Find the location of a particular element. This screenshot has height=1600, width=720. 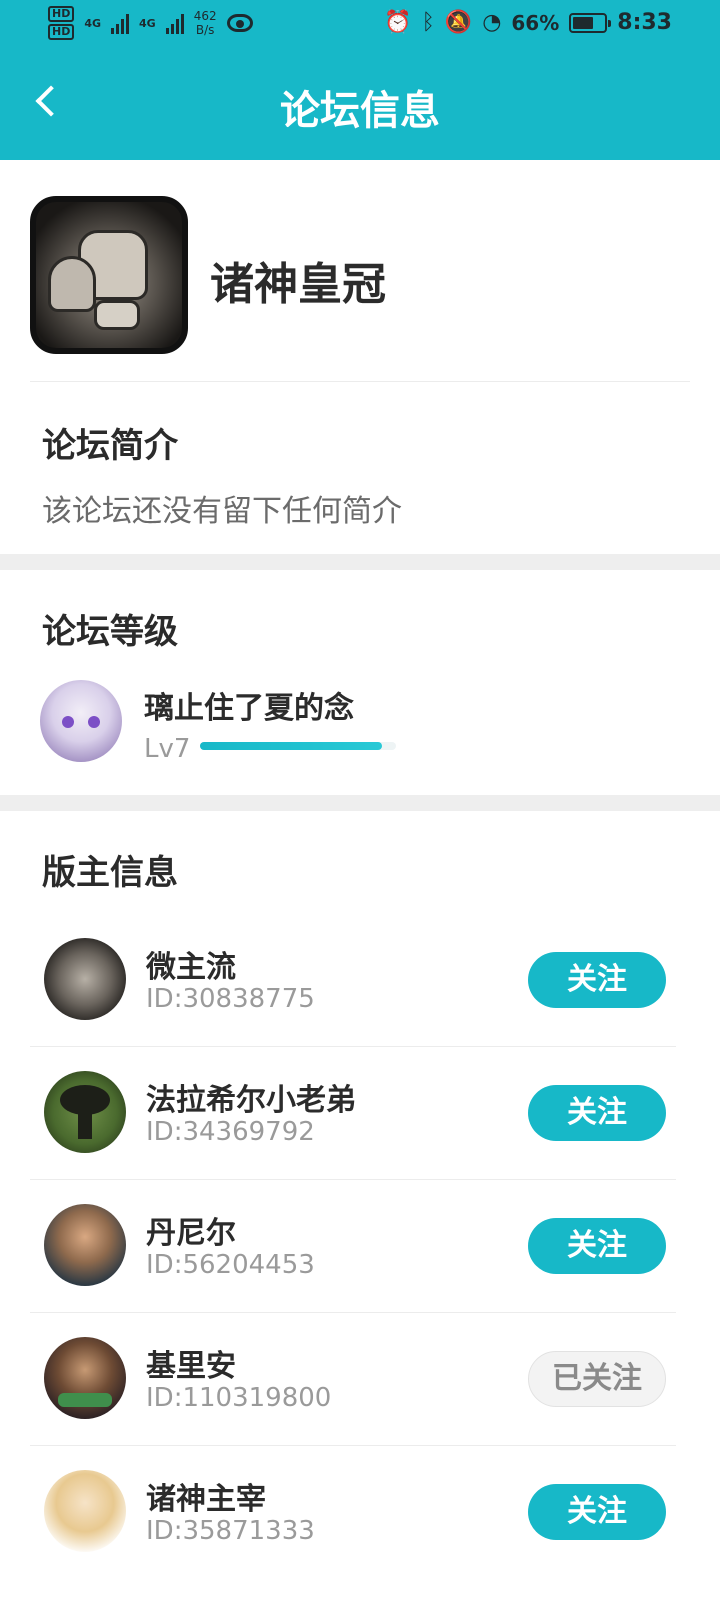

forum-header: 诸神皇冠 is located at coordinates (360, 289).